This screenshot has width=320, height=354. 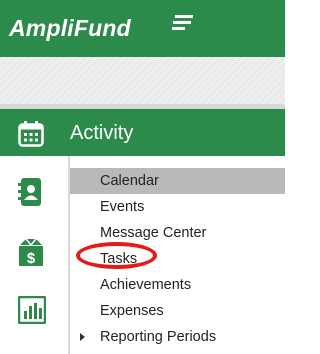 I want to click on calendar-icon, so click(x=31, y=134).